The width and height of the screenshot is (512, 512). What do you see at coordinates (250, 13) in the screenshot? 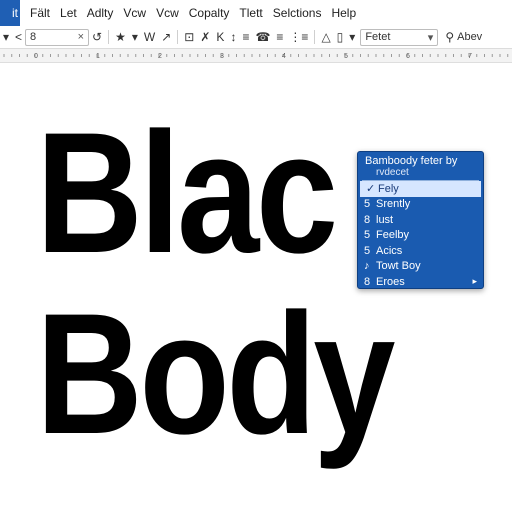
I see `menu-item-text: Tlett` at bounding box center [250, 13].